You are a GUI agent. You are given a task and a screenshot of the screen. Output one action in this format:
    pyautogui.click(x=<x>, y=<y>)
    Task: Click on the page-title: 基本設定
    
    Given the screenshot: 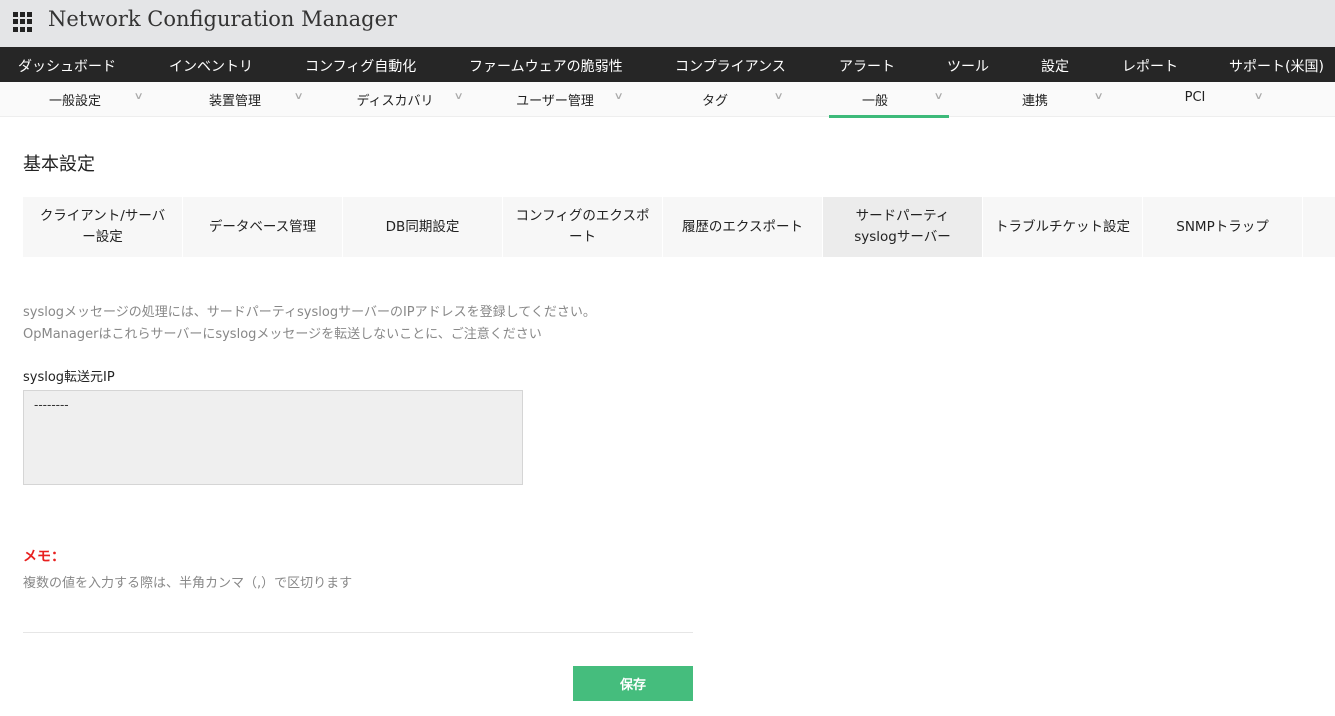 What is the action you would take?
    pyautogui.click(x=59, y=164)
    